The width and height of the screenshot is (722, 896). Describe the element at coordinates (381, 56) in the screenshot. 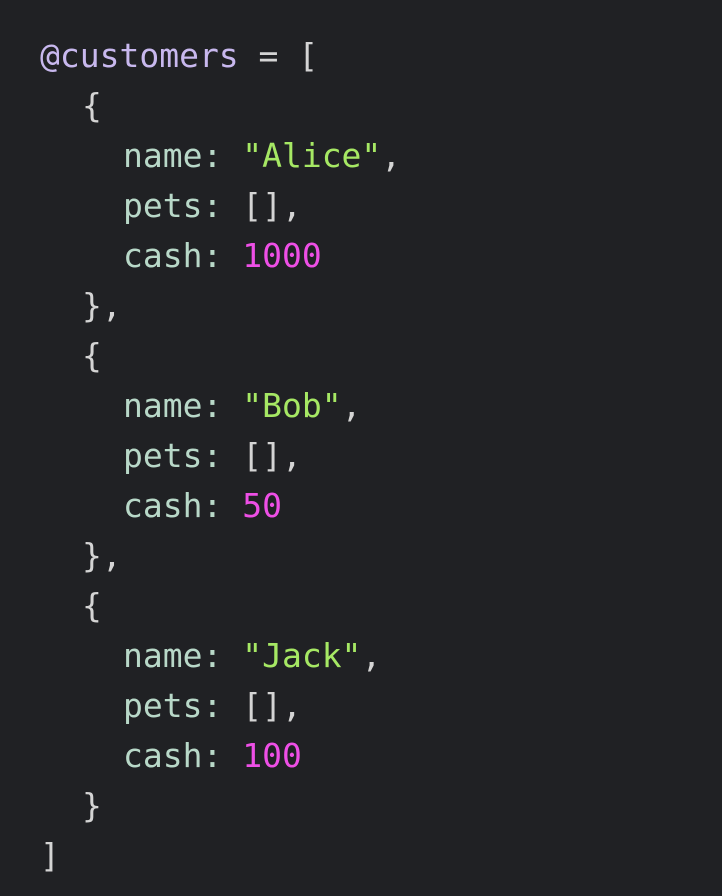

I see `code-line-declaration: @customers = [` at that location.